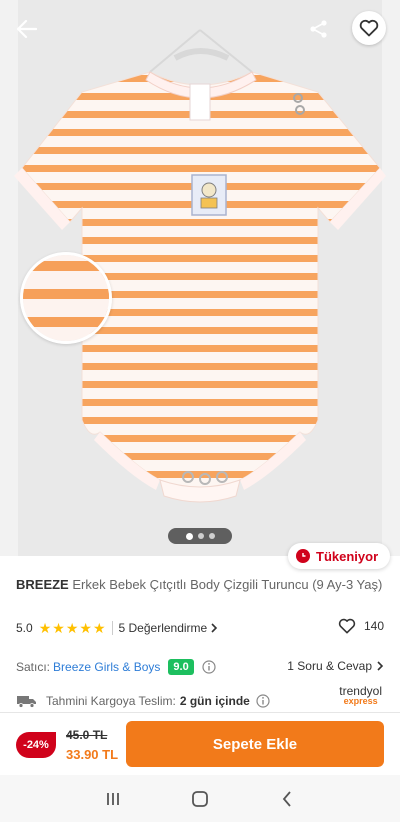  Describe the element at coordinates (87, 735) in the screenshot. I see `old-price: 45.0 TL` at that location.